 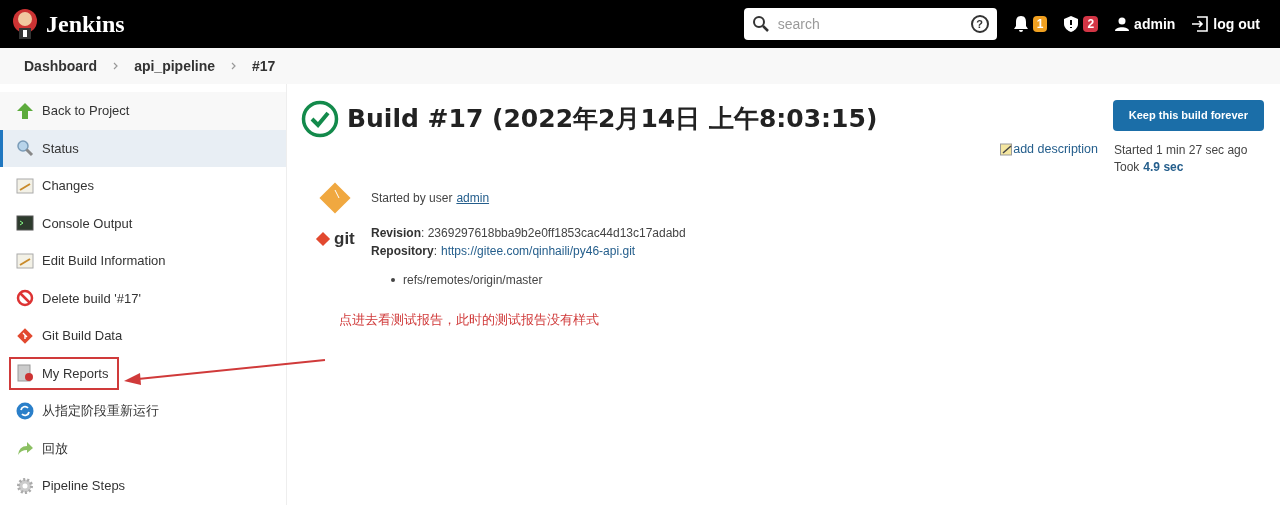 I want to click on keep-build-button: Keep this build forever, so click(x=1188, y=115).